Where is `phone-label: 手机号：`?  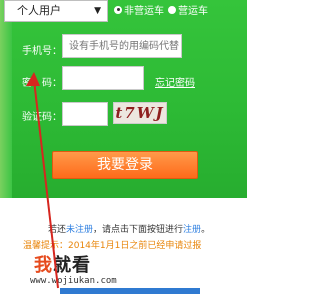
phone-label: 手机号： is located at coordinates (42, 51).